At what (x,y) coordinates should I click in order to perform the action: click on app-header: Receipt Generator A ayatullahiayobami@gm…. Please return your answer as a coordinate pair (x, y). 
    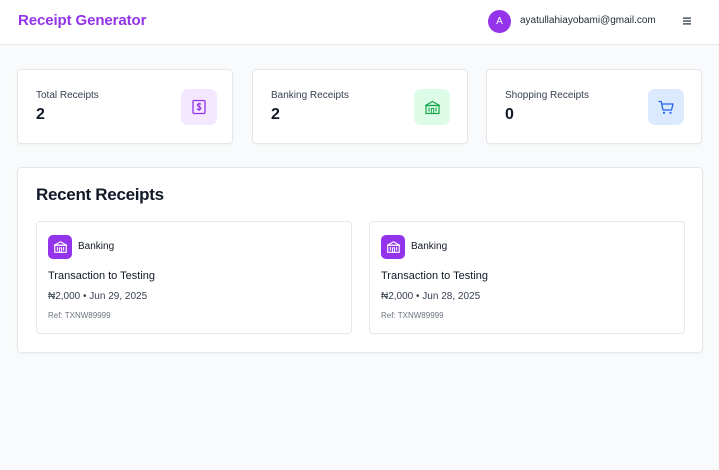
    Looking at the image, I should click on (359, 22).